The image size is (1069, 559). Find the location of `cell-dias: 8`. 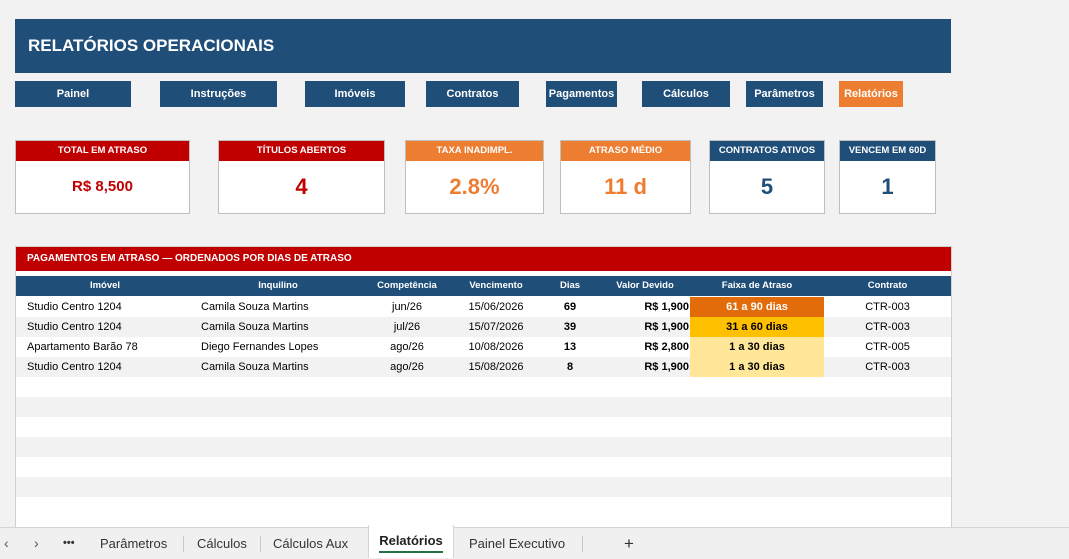

cell-dias: 8 is located at coordinates (570, 367).